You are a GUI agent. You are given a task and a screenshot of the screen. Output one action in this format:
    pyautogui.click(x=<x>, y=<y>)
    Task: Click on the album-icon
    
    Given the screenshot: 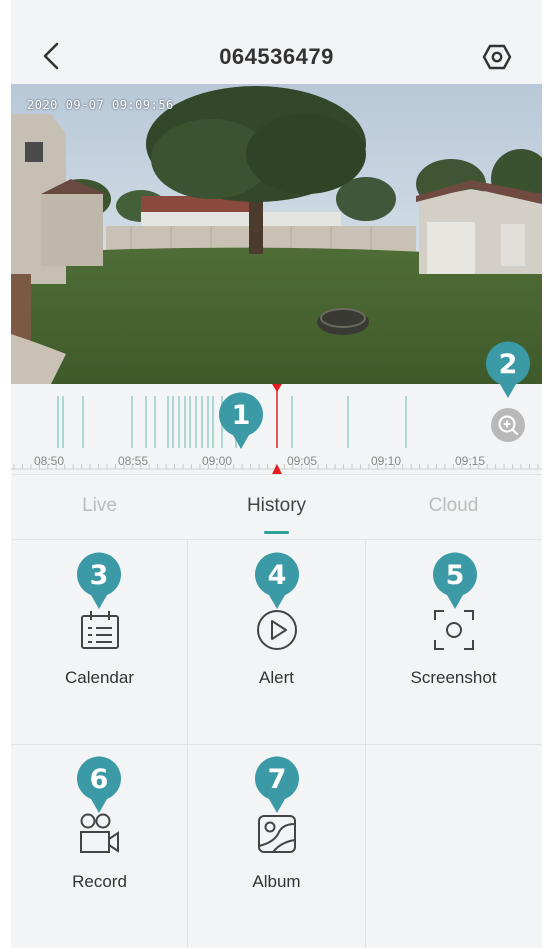 What is the action you would take?
    pyautogui.click(x=277, y=834)
    